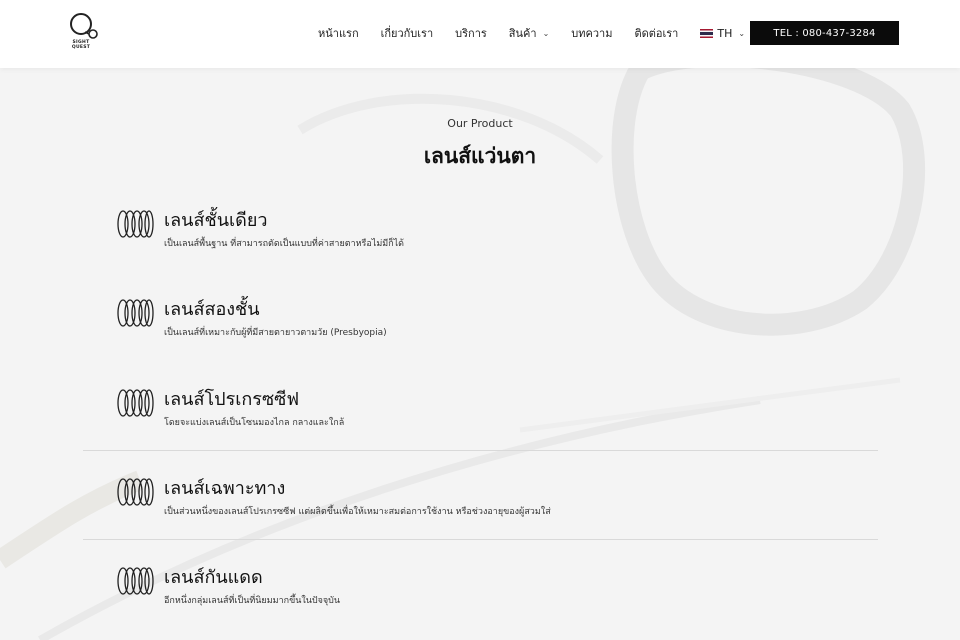 The image size is (960, 640). I want to click on site-logo: SIGHT QUEST, so click(86, 33).